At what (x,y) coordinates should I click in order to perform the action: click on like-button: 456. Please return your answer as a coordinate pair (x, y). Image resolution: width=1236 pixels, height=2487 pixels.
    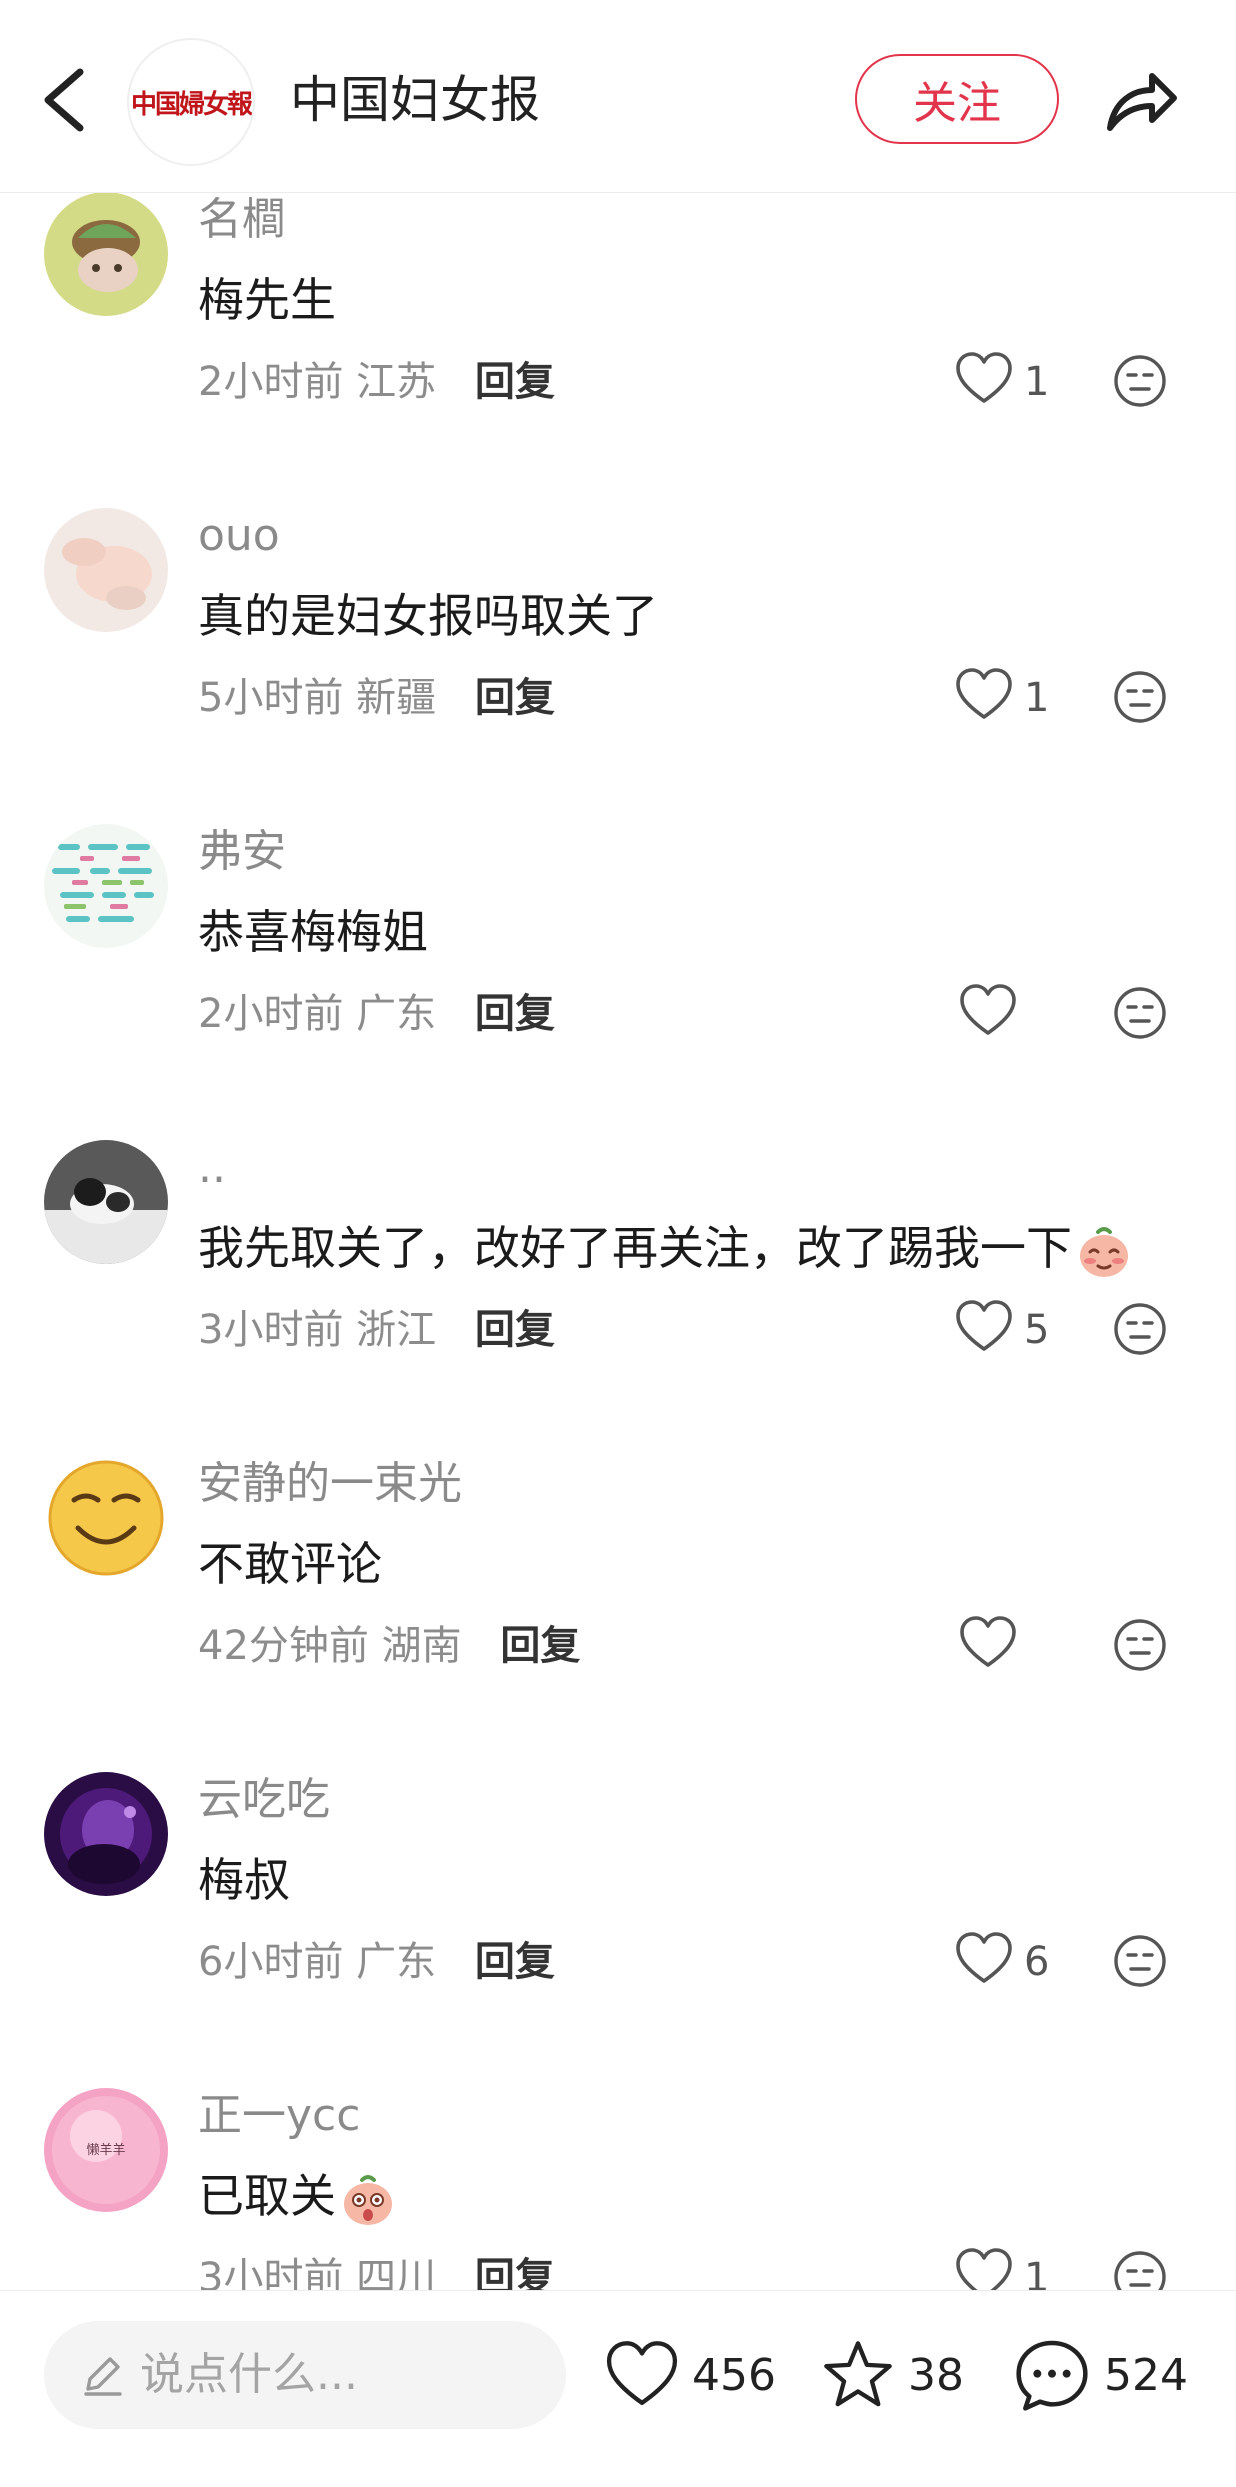
    Looking at the image, I should click on (690, 2375).